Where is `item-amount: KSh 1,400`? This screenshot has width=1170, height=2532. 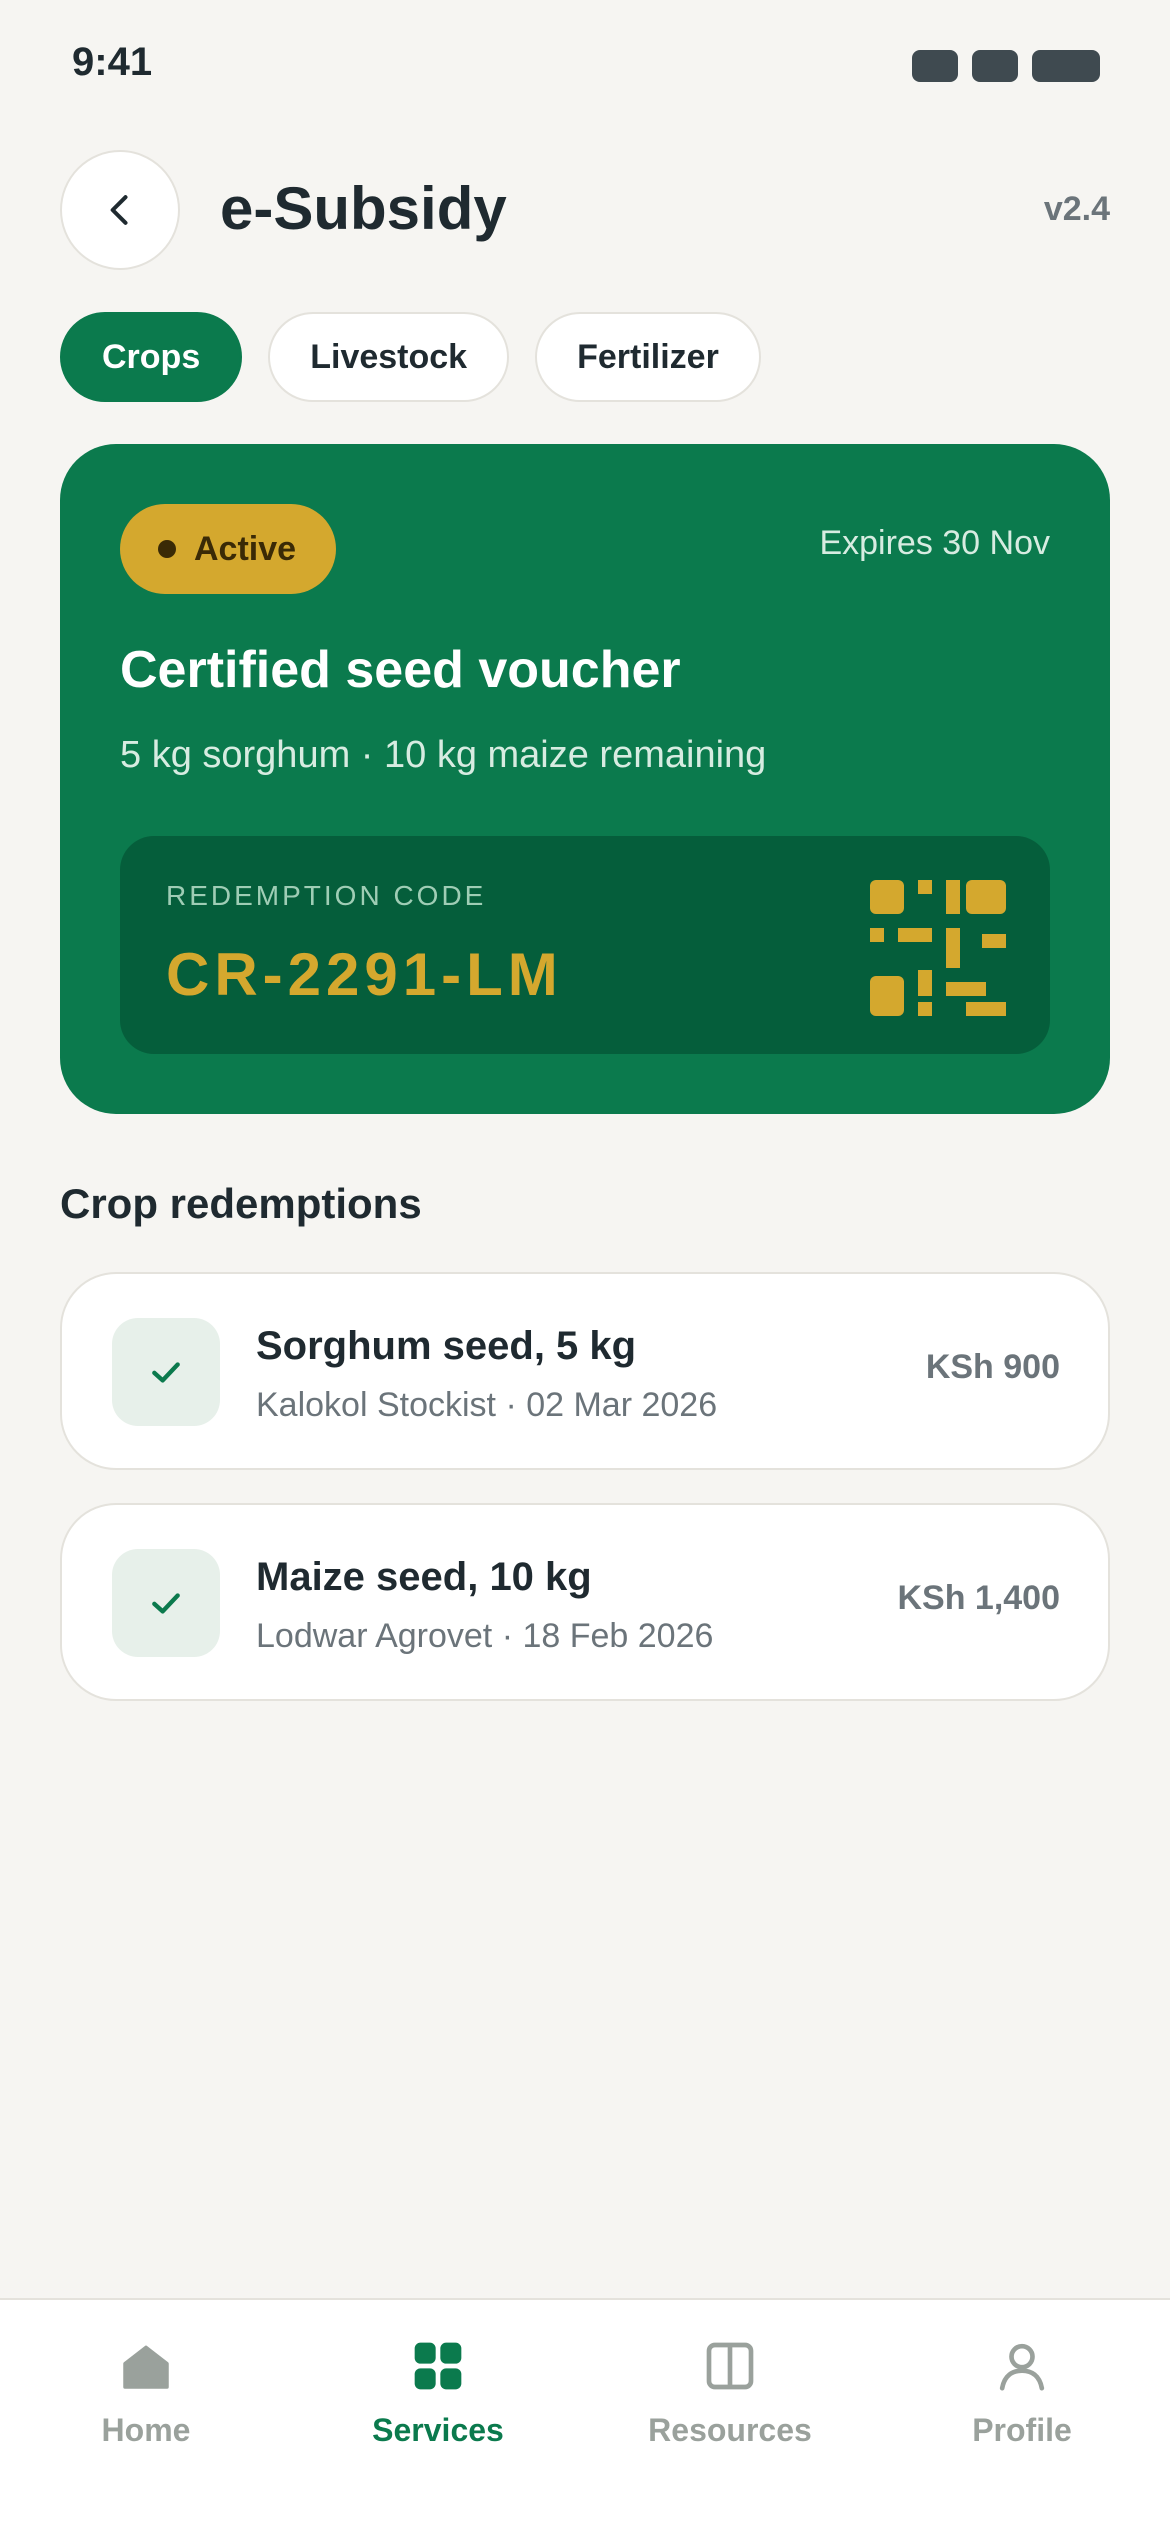 item-amount: KSh 1,400 is located at coordinates (978, 1598).